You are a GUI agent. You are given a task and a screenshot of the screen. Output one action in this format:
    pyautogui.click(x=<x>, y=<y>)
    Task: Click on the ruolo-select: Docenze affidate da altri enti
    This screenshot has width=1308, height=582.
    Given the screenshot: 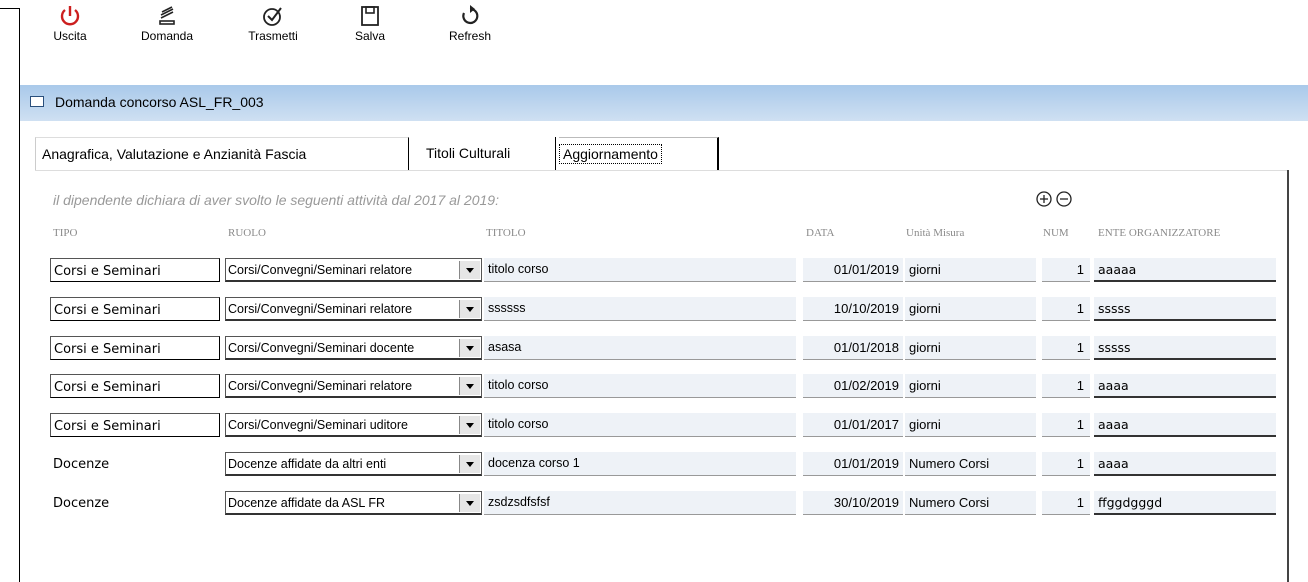 What is the action you would take?
    pyautogui.click(x=353, y=464)
    